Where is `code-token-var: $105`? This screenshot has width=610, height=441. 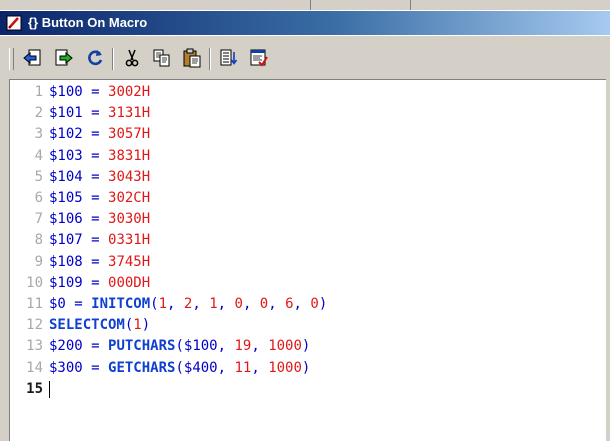
code-token-var: $105 is located at coordinates (66, 198).